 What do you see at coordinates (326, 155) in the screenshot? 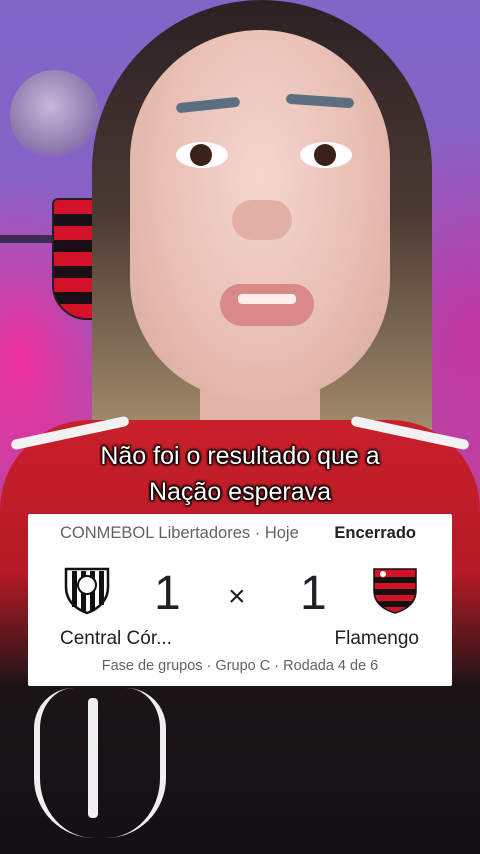
I see `right-eye` at bounding box center [326, 155].